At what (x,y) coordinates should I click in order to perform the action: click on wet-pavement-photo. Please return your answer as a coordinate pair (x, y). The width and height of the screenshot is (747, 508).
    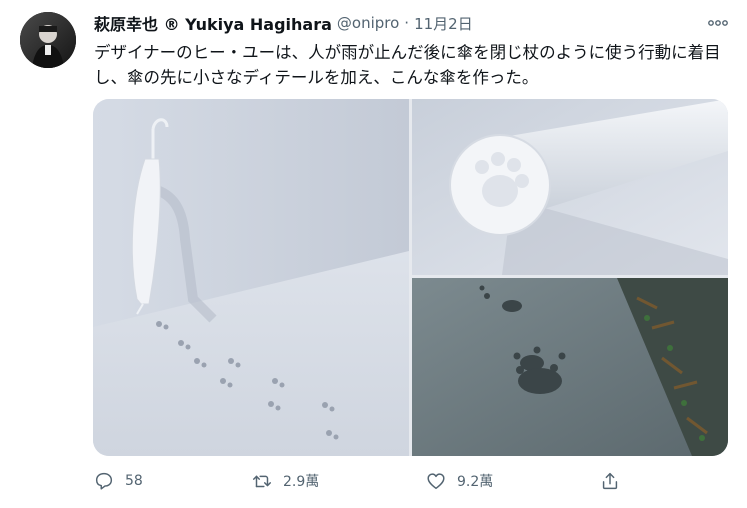
    Looking at the image, I should click on (570, 367).